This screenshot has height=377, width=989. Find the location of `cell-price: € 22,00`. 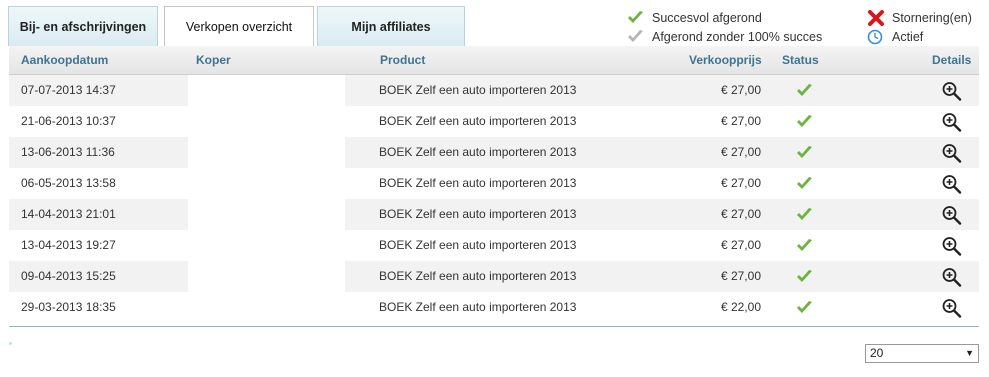

cell-price: € 22,00 is located at coordinates (740, 307).